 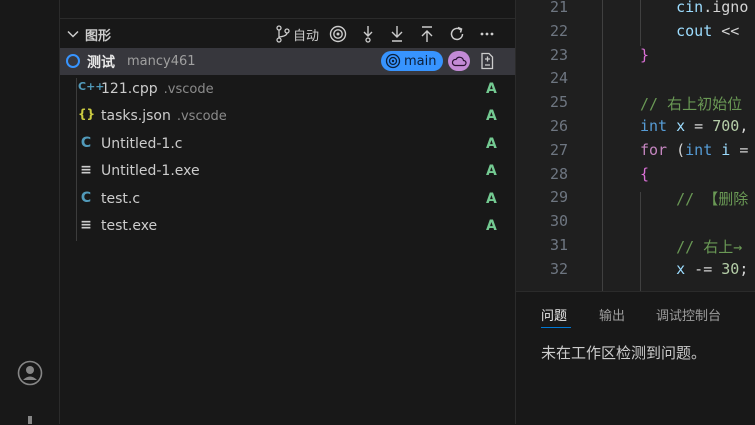 I want to click on code-text: }, so click(x=645, y=54).